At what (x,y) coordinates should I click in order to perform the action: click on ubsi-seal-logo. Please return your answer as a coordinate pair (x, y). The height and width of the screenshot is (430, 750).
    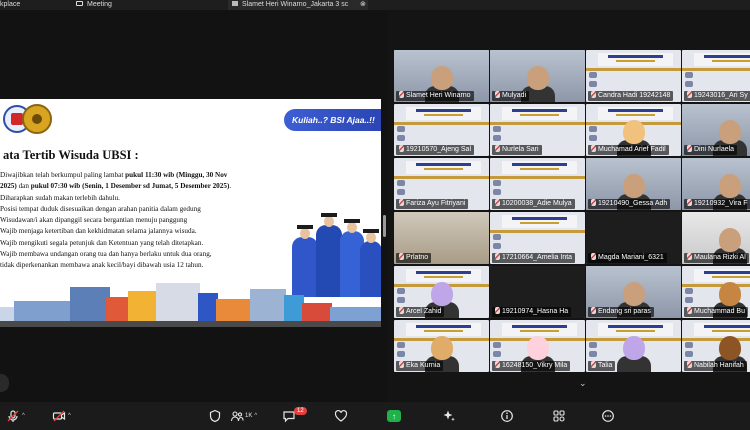
    Looking at the image, I should click on (37, 119).